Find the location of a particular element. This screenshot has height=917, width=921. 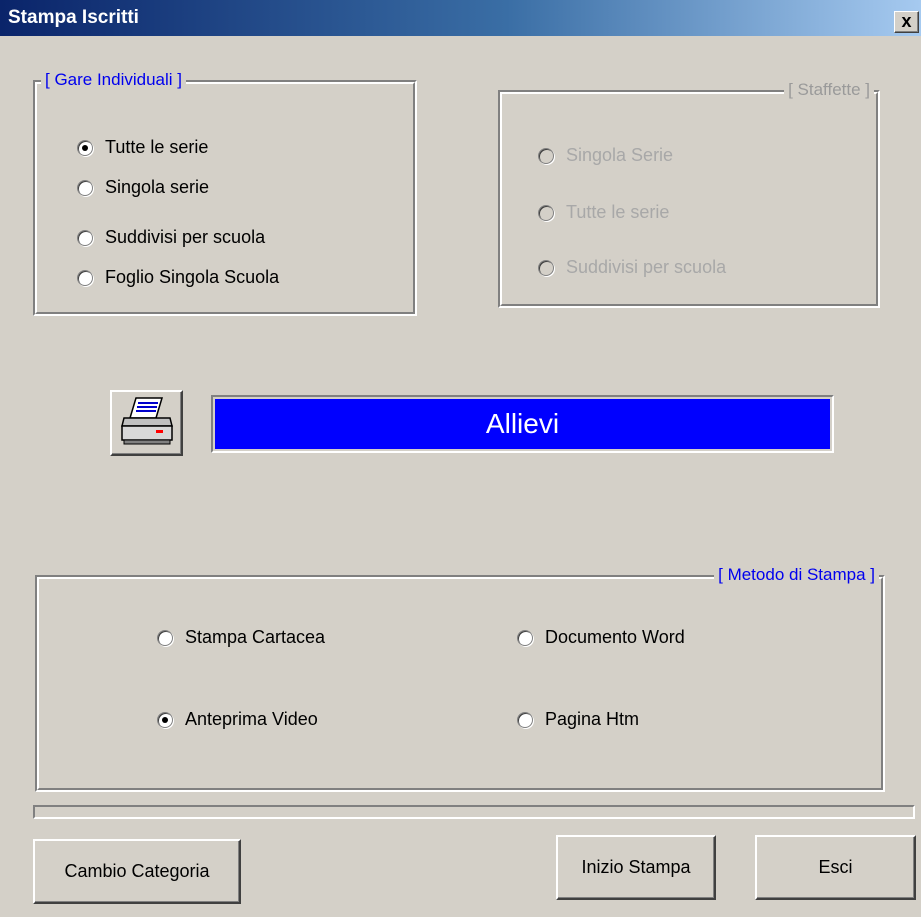

radio-staffette-singola-serie: Singola Serie is located at coordinates (605, 155).